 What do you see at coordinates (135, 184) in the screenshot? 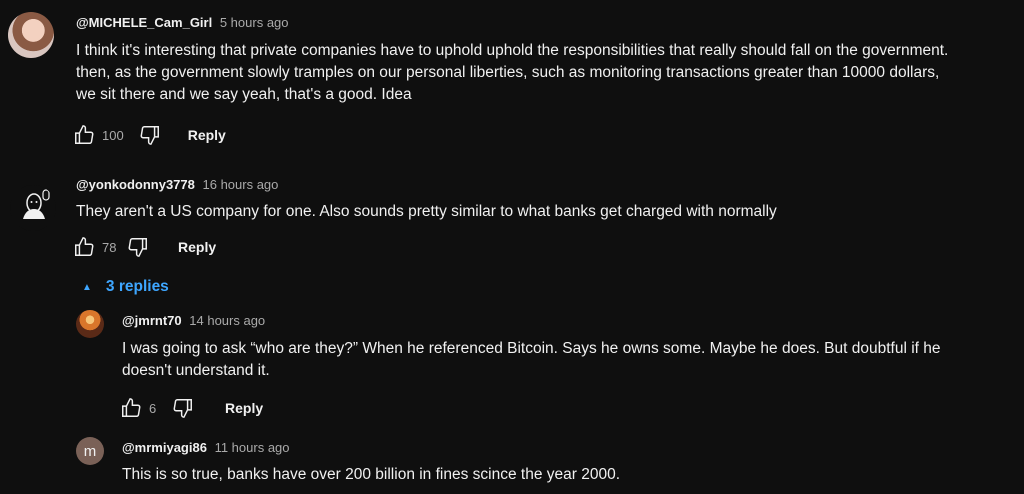
I see `author-name: @yonkodonny3778` at bounding box center [135, 184].